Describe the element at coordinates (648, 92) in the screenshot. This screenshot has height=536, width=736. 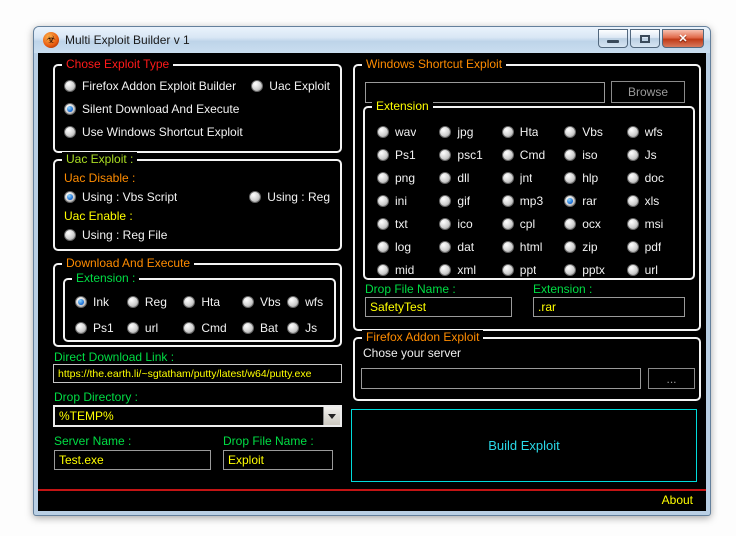
I see `browse-button: Browse` at that location.